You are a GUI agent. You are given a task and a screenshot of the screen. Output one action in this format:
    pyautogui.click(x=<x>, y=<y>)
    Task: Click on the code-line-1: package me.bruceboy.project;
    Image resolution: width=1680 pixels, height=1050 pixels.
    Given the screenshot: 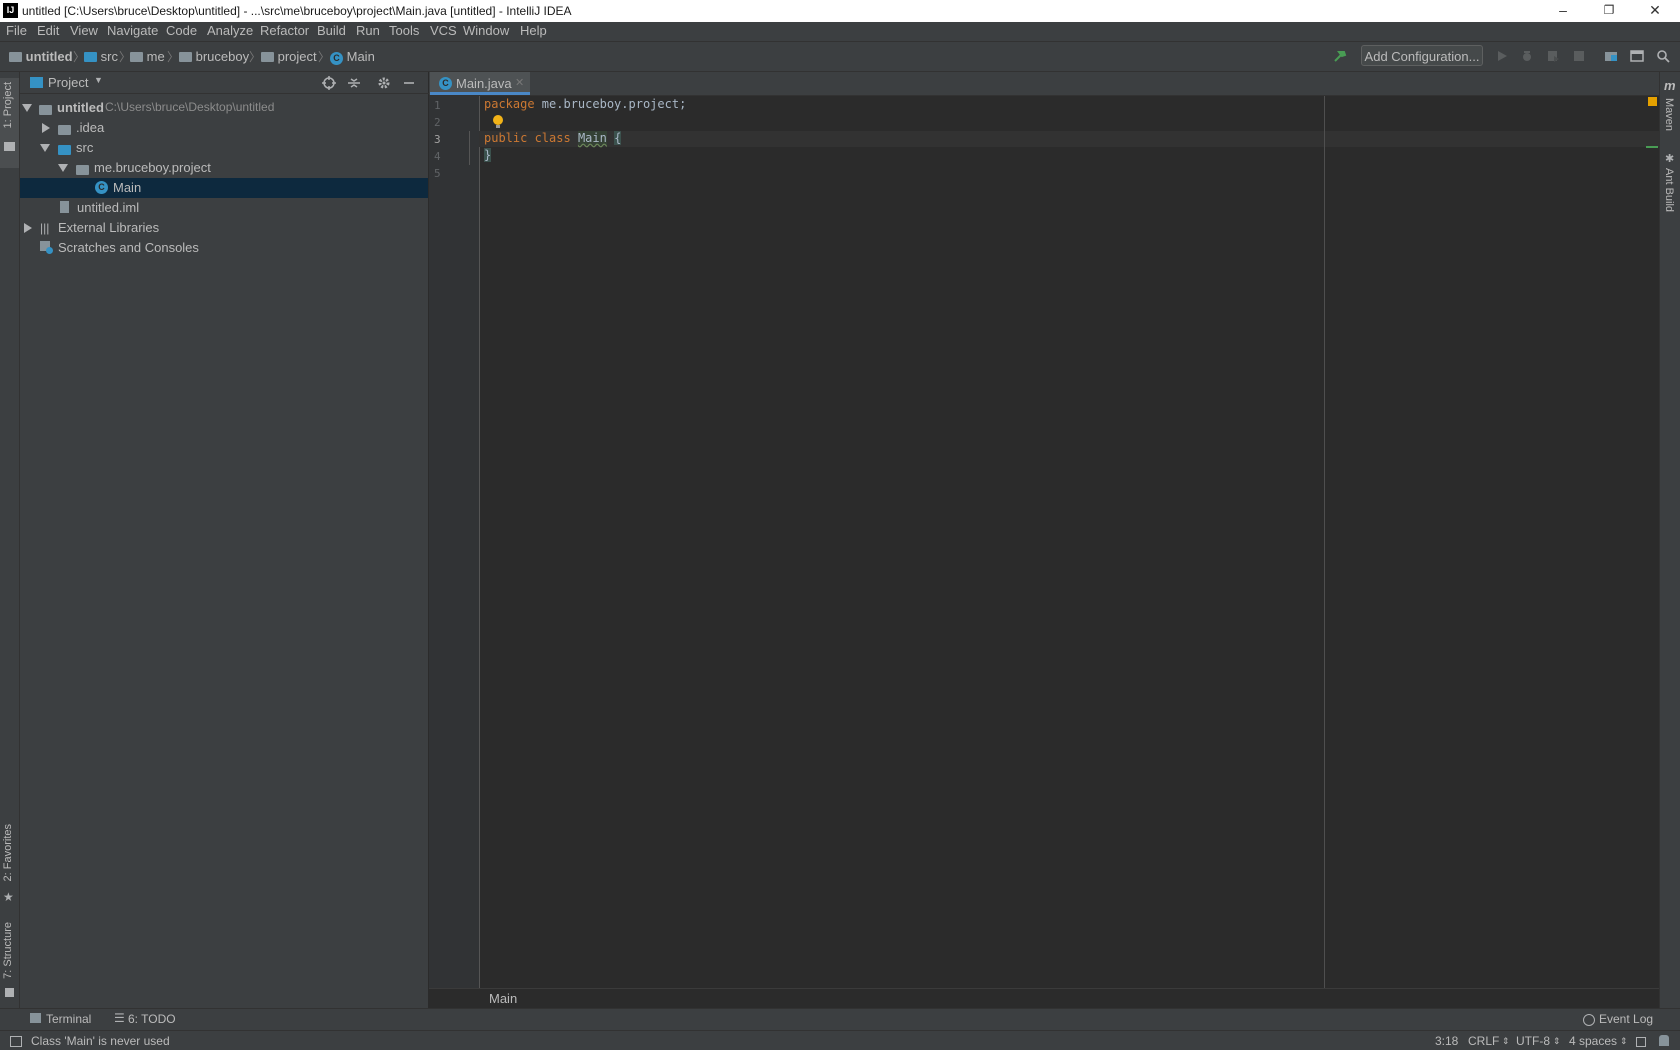 What is the action you would take?
    pyautogui.click(x=585, y=104)
    